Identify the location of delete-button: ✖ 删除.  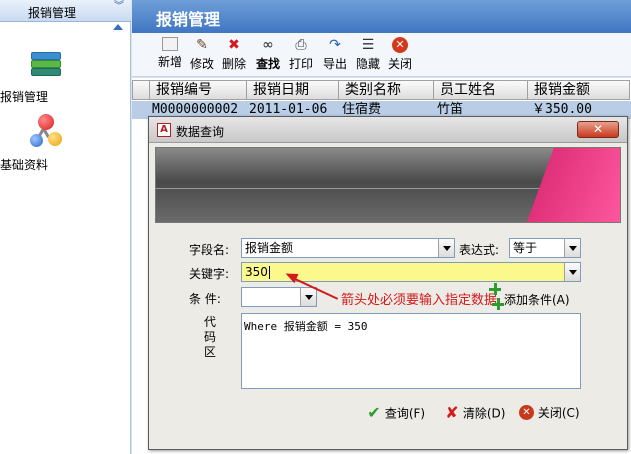
(234, 54).